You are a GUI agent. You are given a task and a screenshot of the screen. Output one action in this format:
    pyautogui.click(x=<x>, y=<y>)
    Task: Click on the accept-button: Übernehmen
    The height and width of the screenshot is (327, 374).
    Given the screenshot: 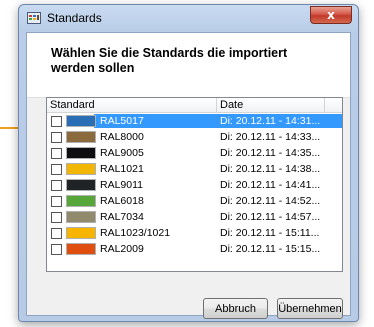 What is the action you would take?
    pyautogui.click(x=310, y=308)
    